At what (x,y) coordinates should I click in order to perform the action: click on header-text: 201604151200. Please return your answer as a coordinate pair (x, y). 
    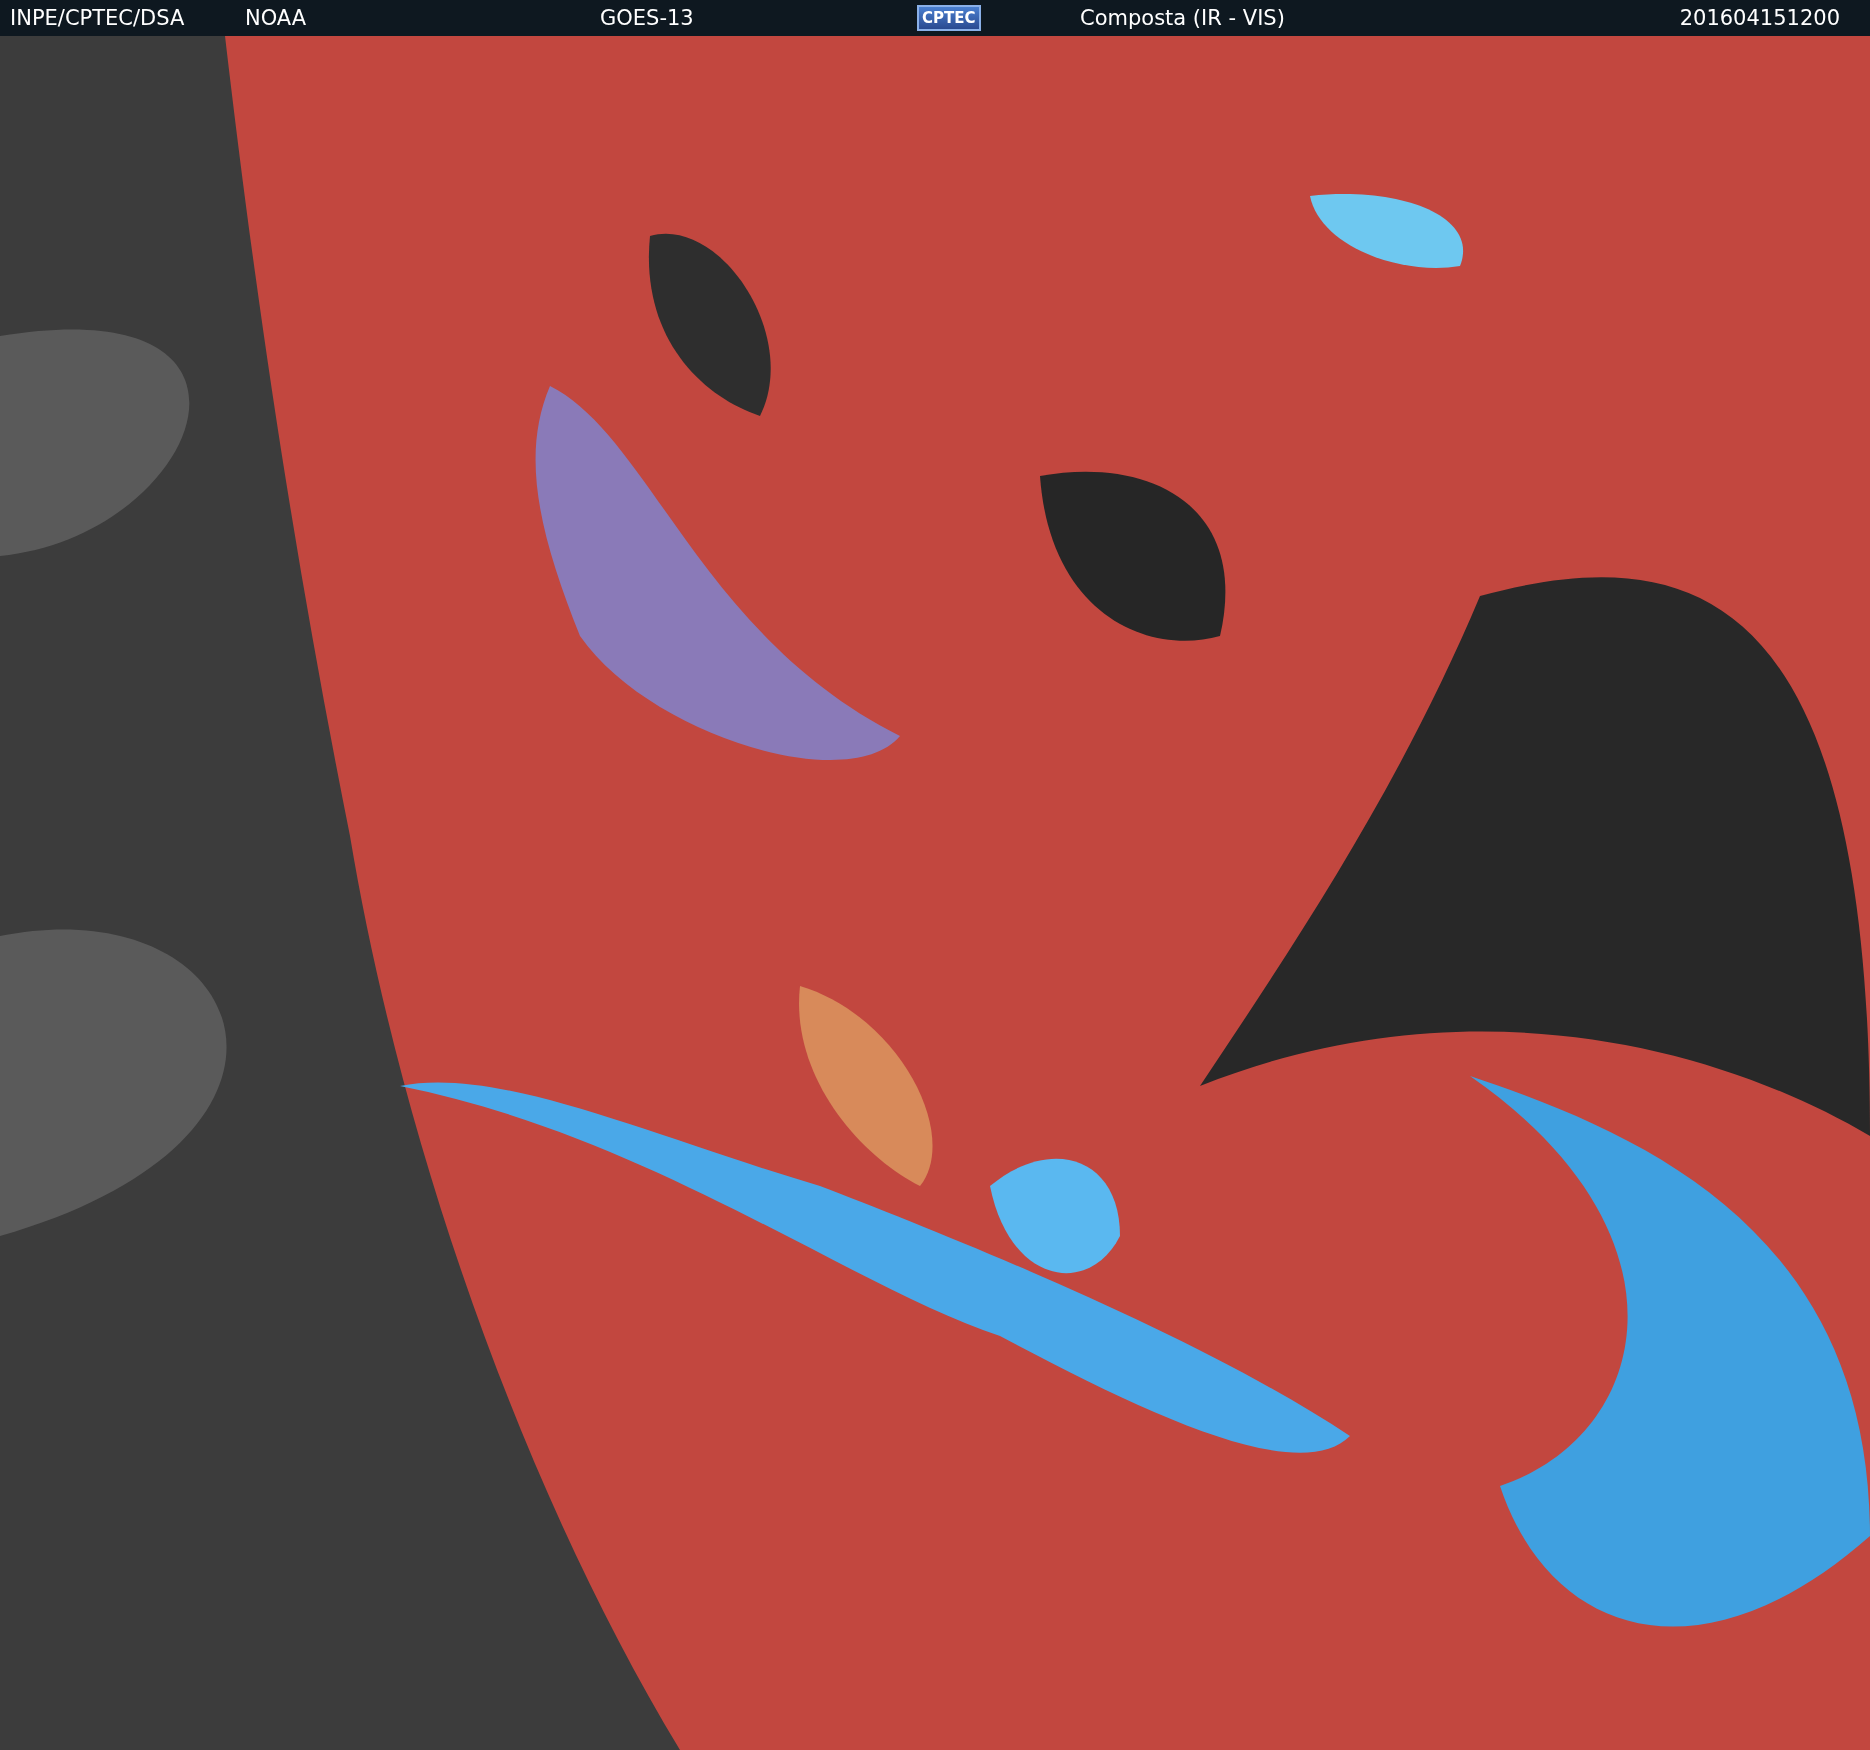
    Looking at the image, I should click on (1759, 18).